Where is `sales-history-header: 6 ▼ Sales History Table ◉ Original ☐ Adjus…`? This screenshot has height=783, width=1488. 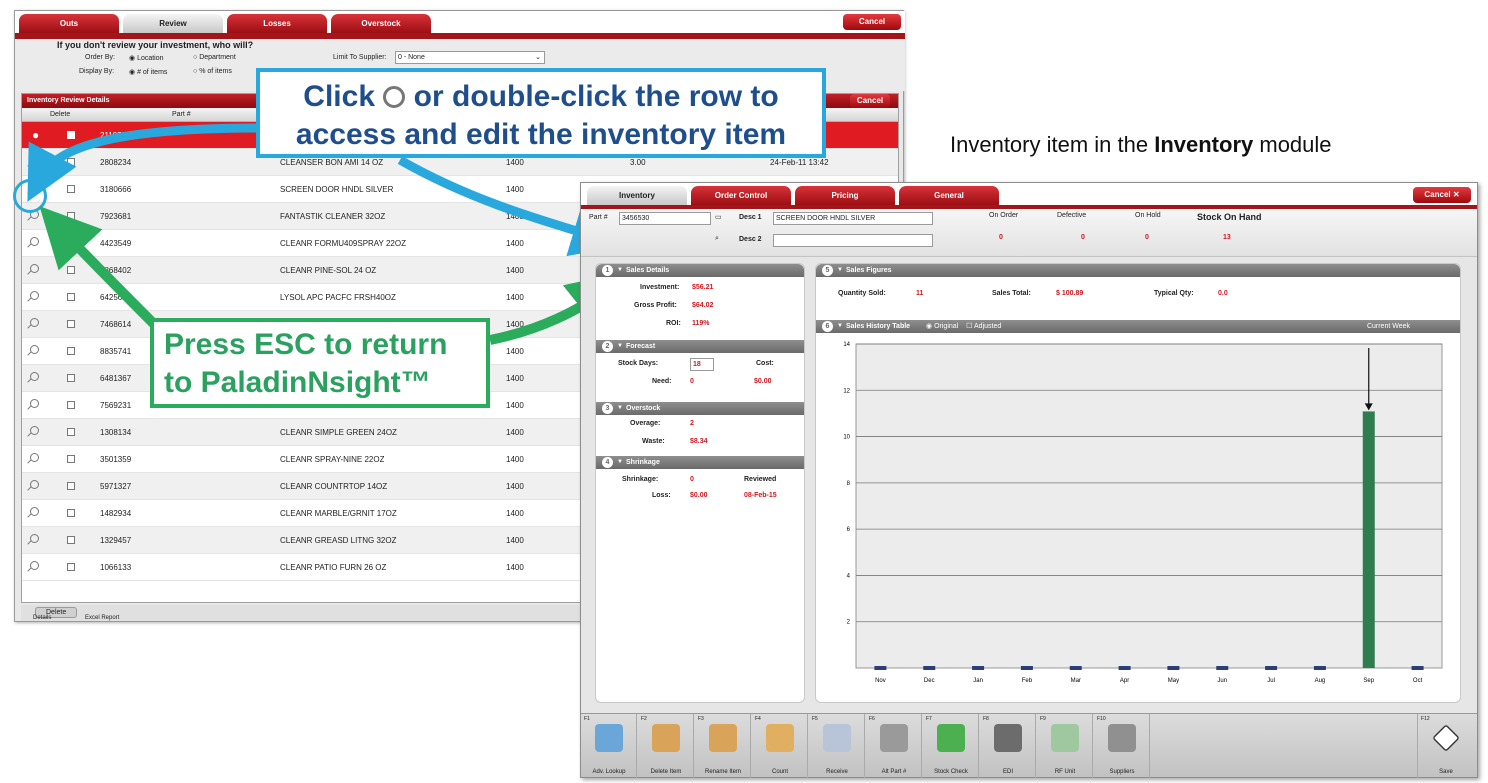
sales-history-header: 6 ▼ Sales History Table ◉ Original ☐ Adjus… is located at coordinates (1138, 326).